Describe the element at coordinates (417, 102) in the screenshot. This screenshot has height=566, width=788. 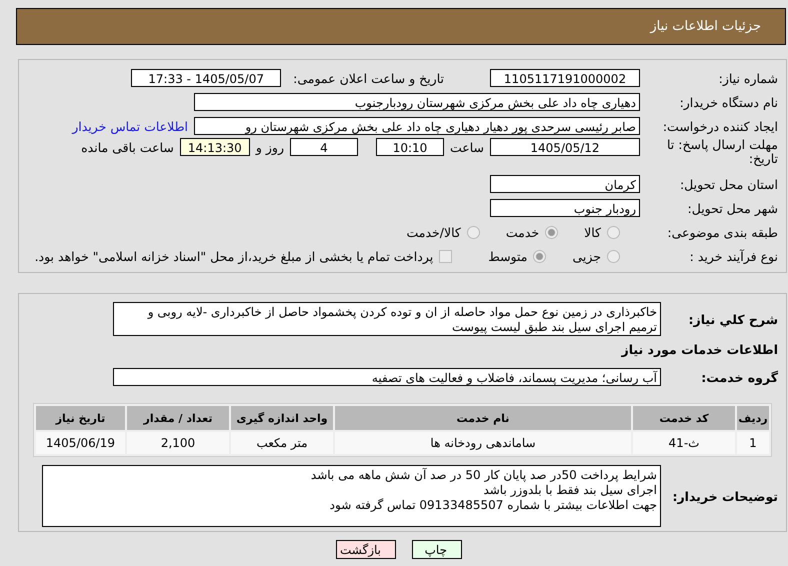
I see `field-value: دهیاری چاه داد علی بخش مرکزی شهرستان رودبارجنوب` at that location.